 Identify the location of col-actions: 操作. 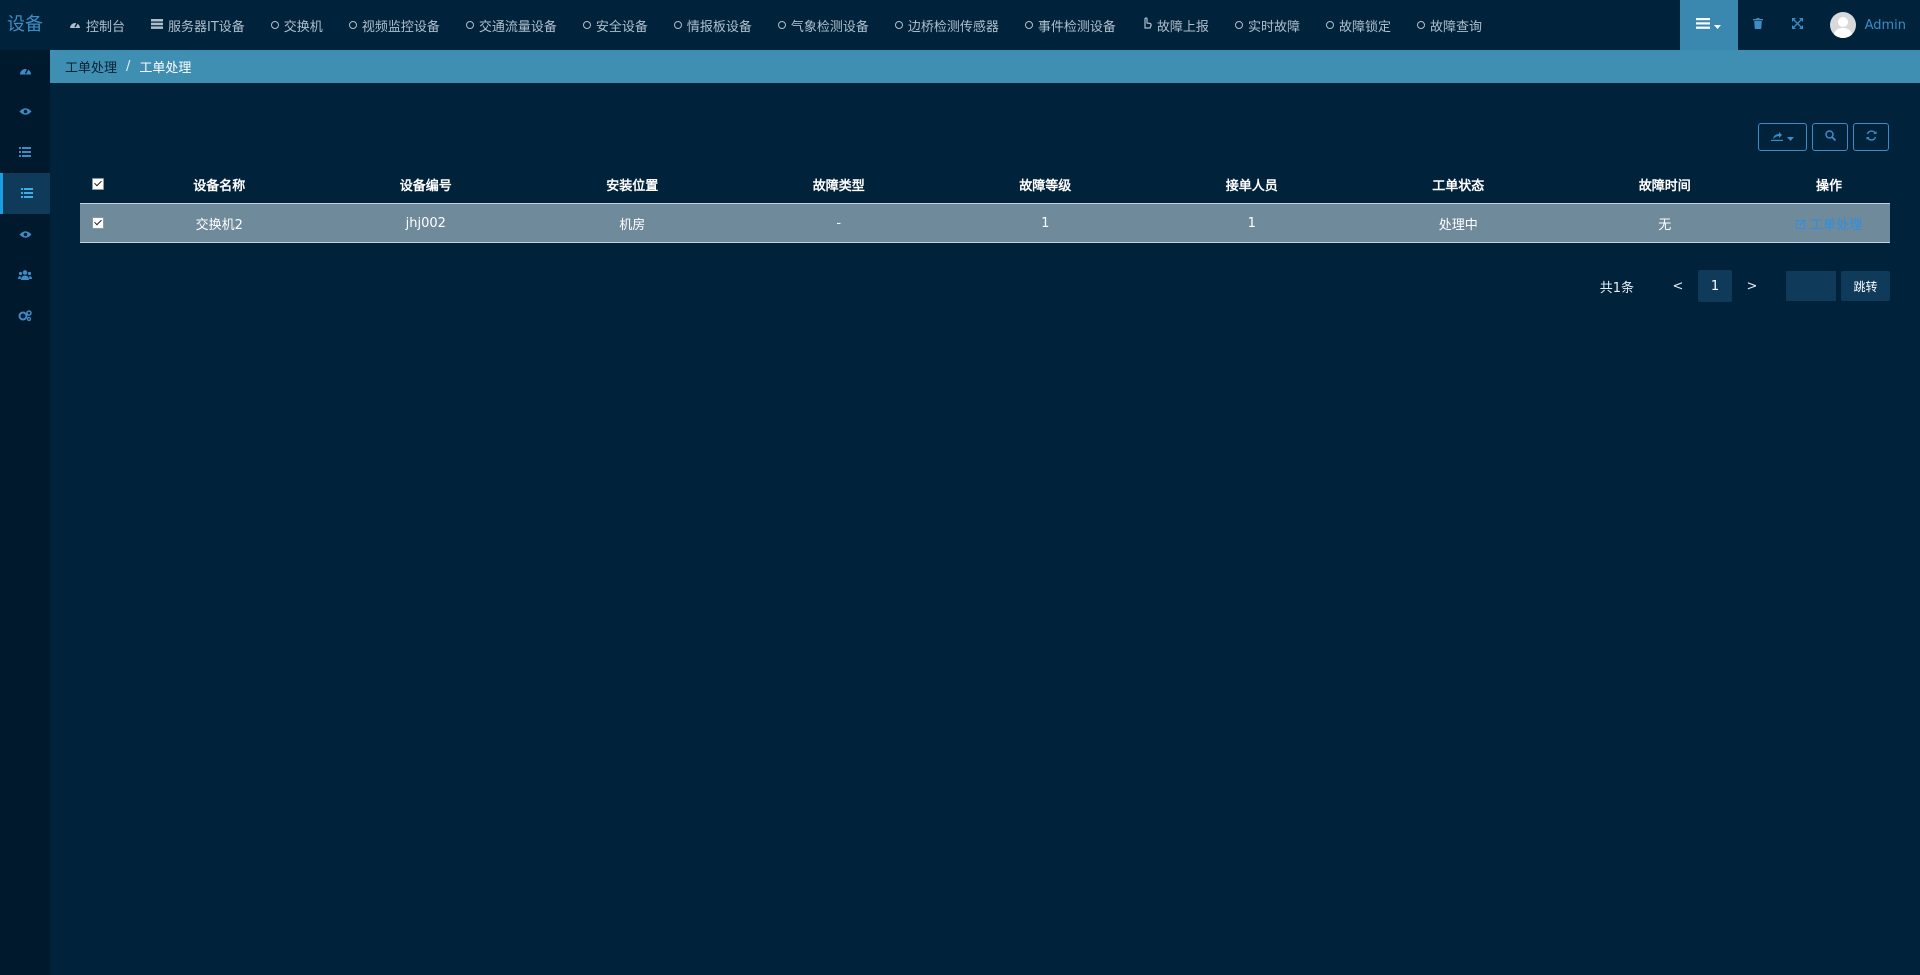
(1828, 186).